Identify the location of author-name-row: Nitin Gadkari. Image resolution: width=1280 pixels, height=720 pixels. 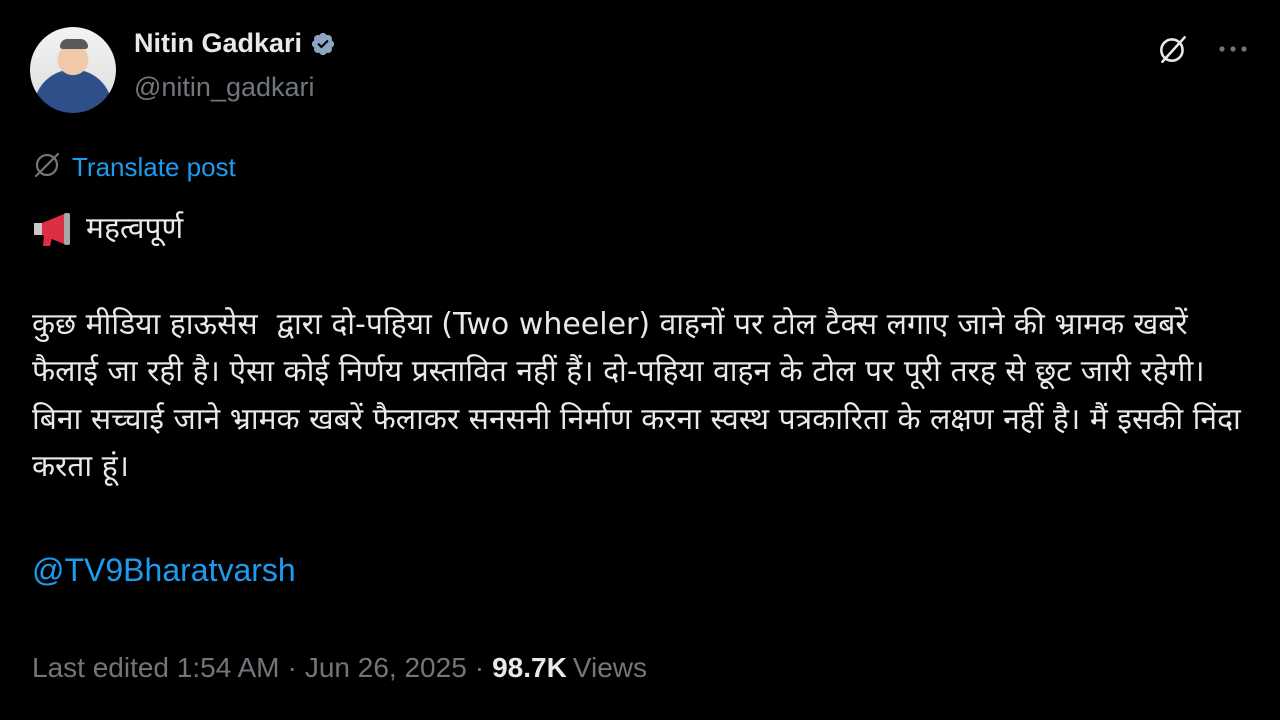
(235, 43).